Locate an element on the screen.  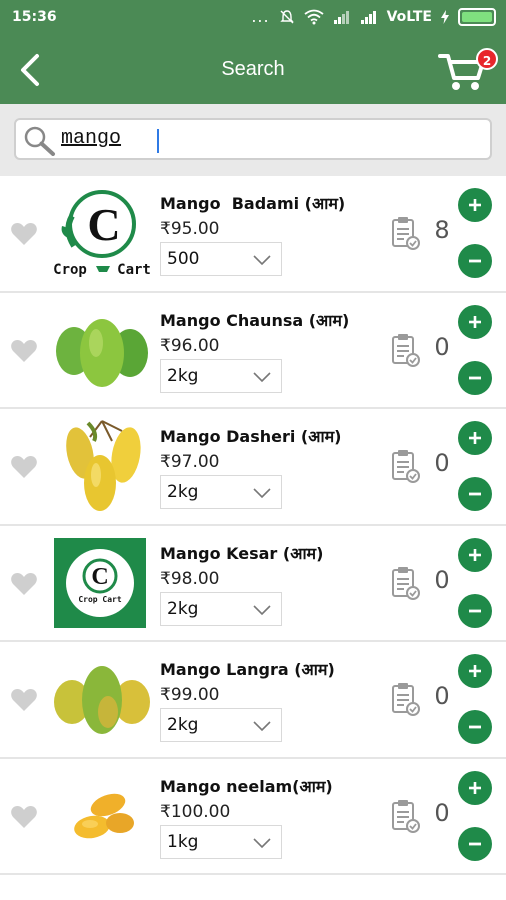
svg-text: Crop Cart is located at coordinates (100, 599).